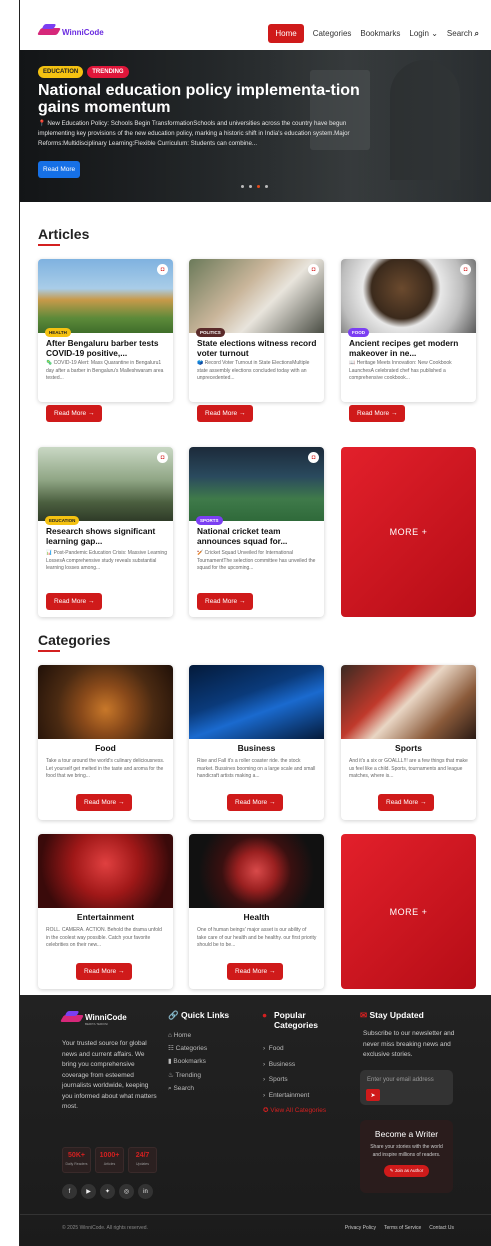 The image size is (491, 1246). Describe the element at coordinates (145, 1191) in the screenshot. I see `linkedin-icon: in` at that location.